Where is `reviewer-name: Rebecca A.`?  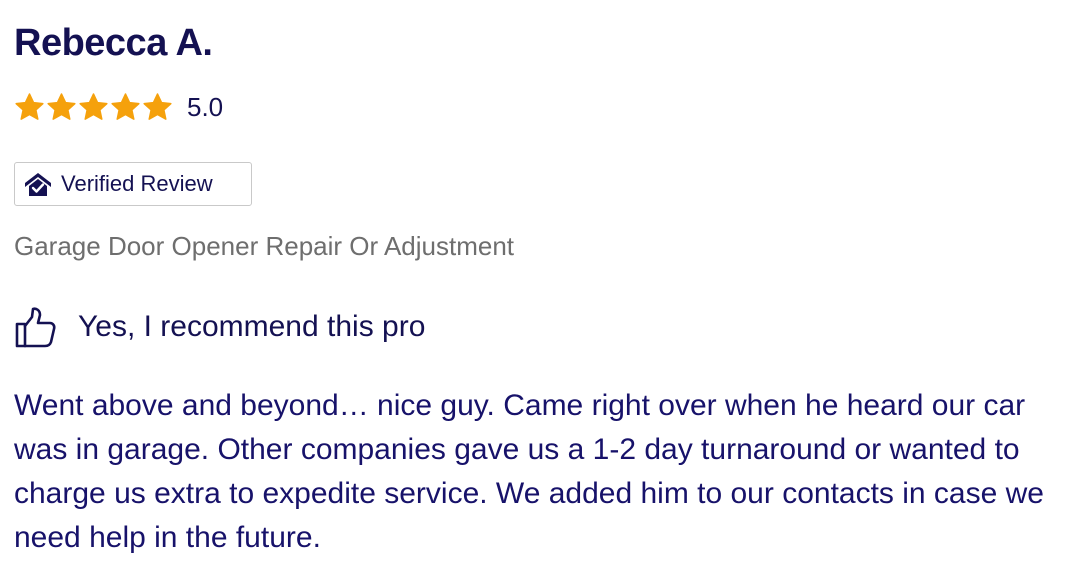
reviewer-name: Rebecca A. is located at coordinates (113, 43).